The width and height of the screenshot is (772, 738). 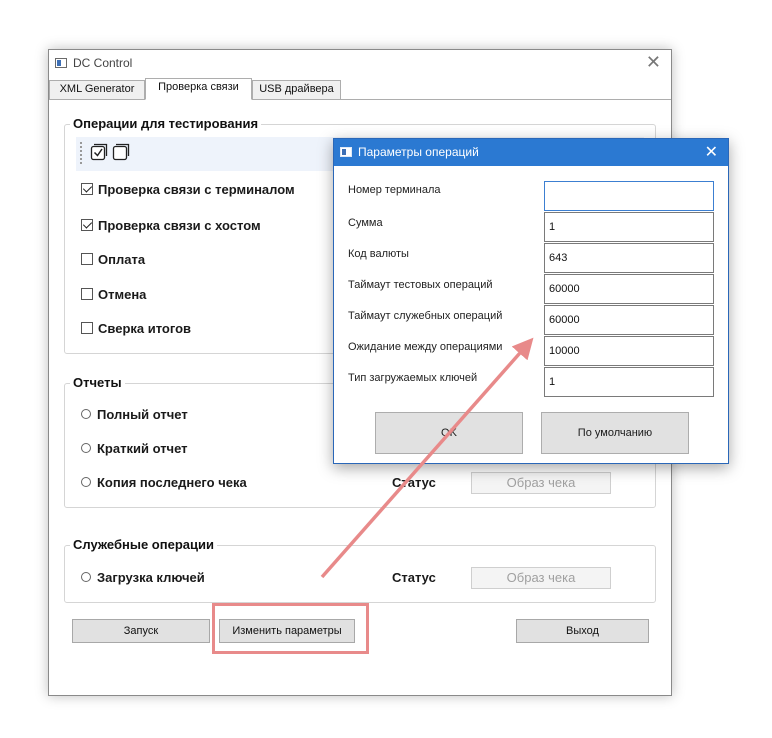 What do you see at coordinates (121, 152) in the screenshot?
I see `uncheck-all-icon` at bounding box center [121, 152].